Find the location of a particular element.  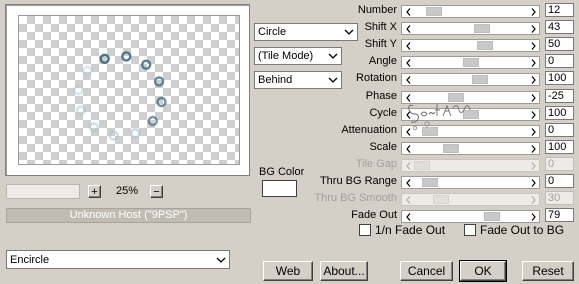

rotation-slider is located at coordinates (470, 79).